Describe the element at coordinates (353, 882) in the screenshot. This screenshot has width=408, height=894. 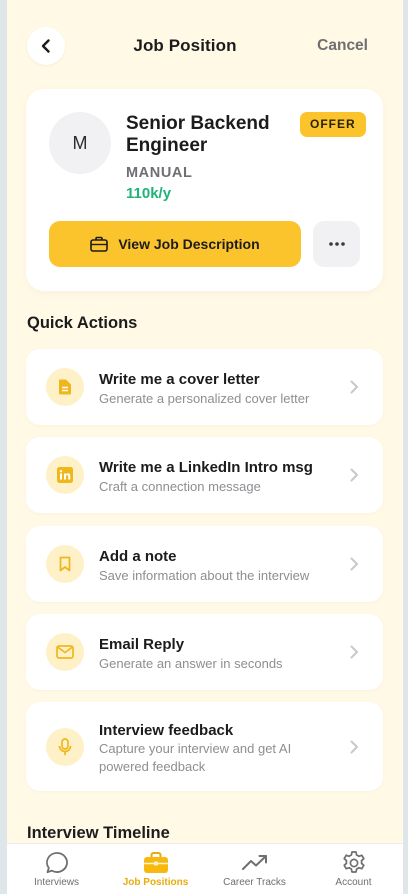
I see `tab-label: Account` at that location.